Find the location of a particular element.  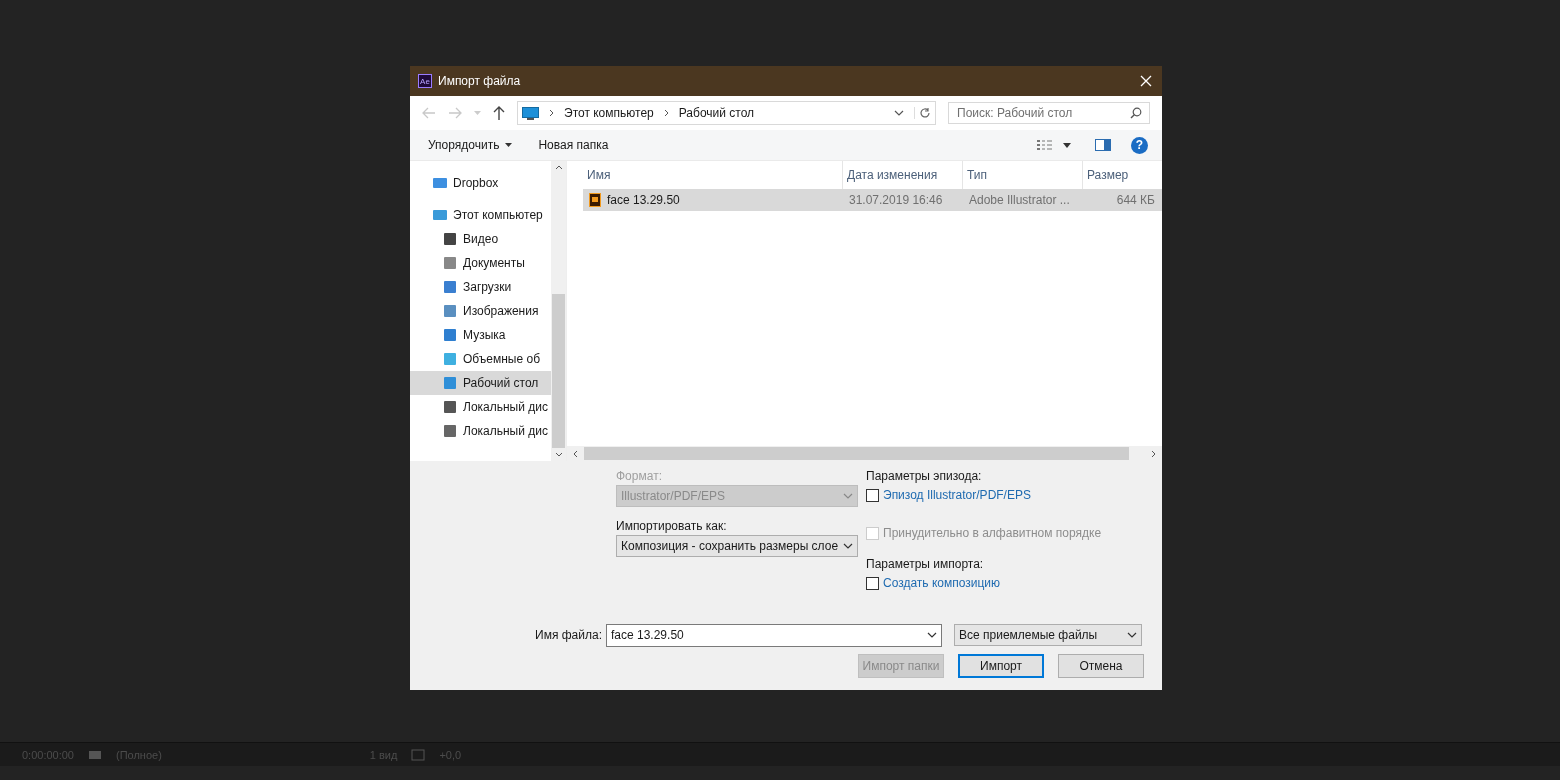

filename-field: face 13.29.50 is located at coordinates (774, 635).